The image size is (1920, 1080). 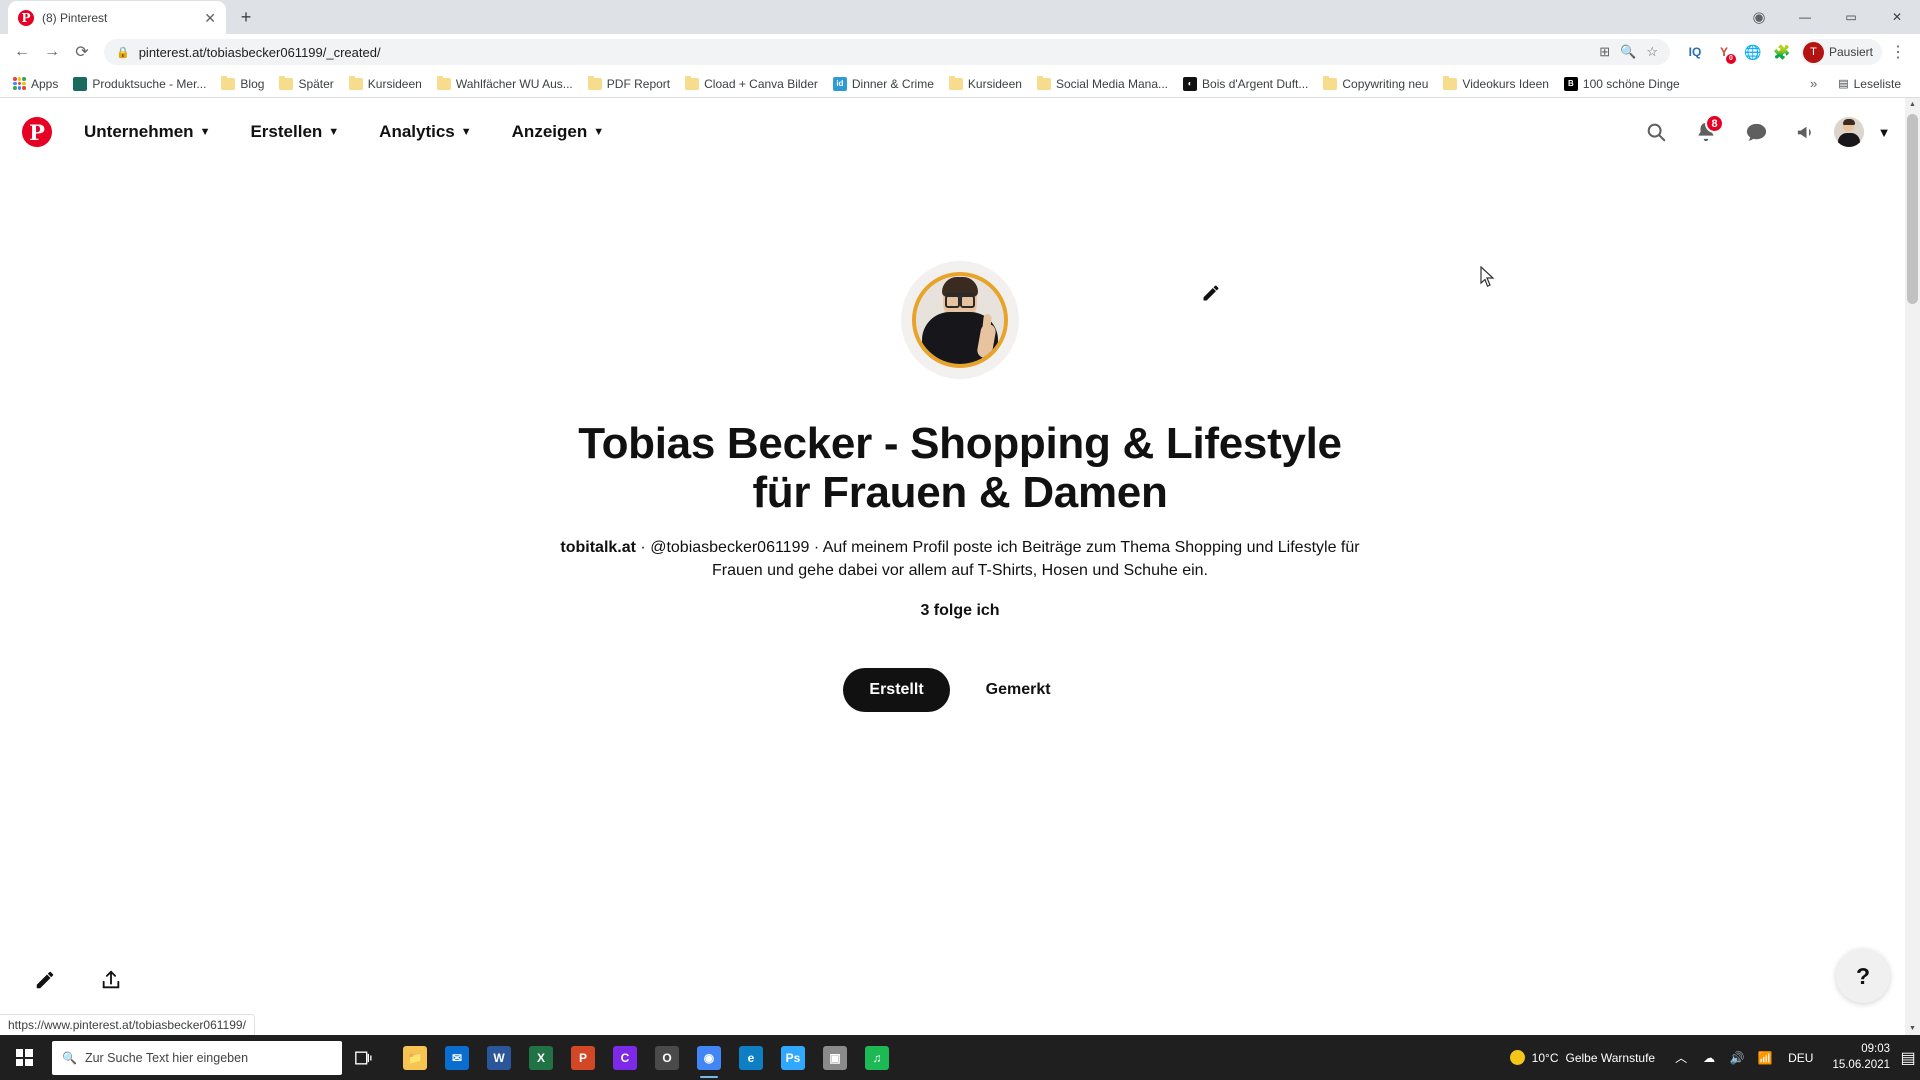 I want to click on maximize-icon: ▭, so click(x=1851, y=17).